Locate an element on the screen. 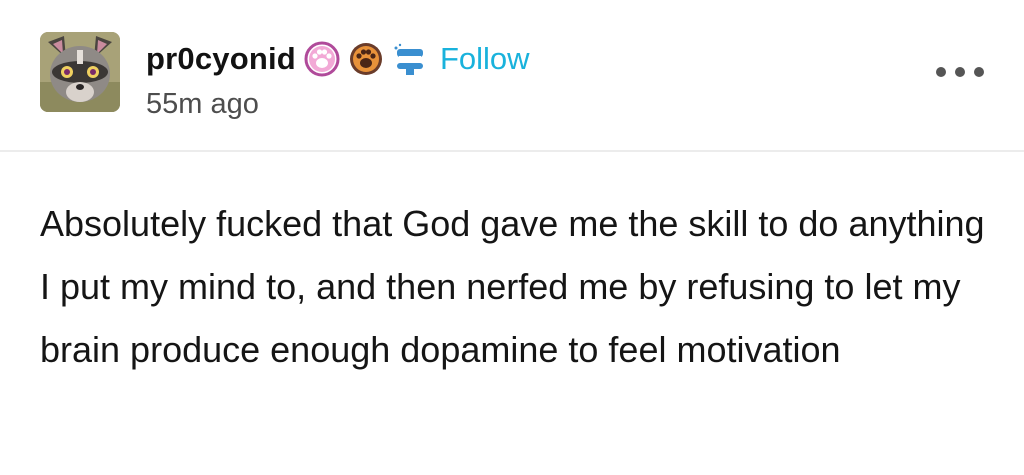 This screenshot has height=475, width=1024. raccoon-avatar-icon is located at coordinates (80, 72).